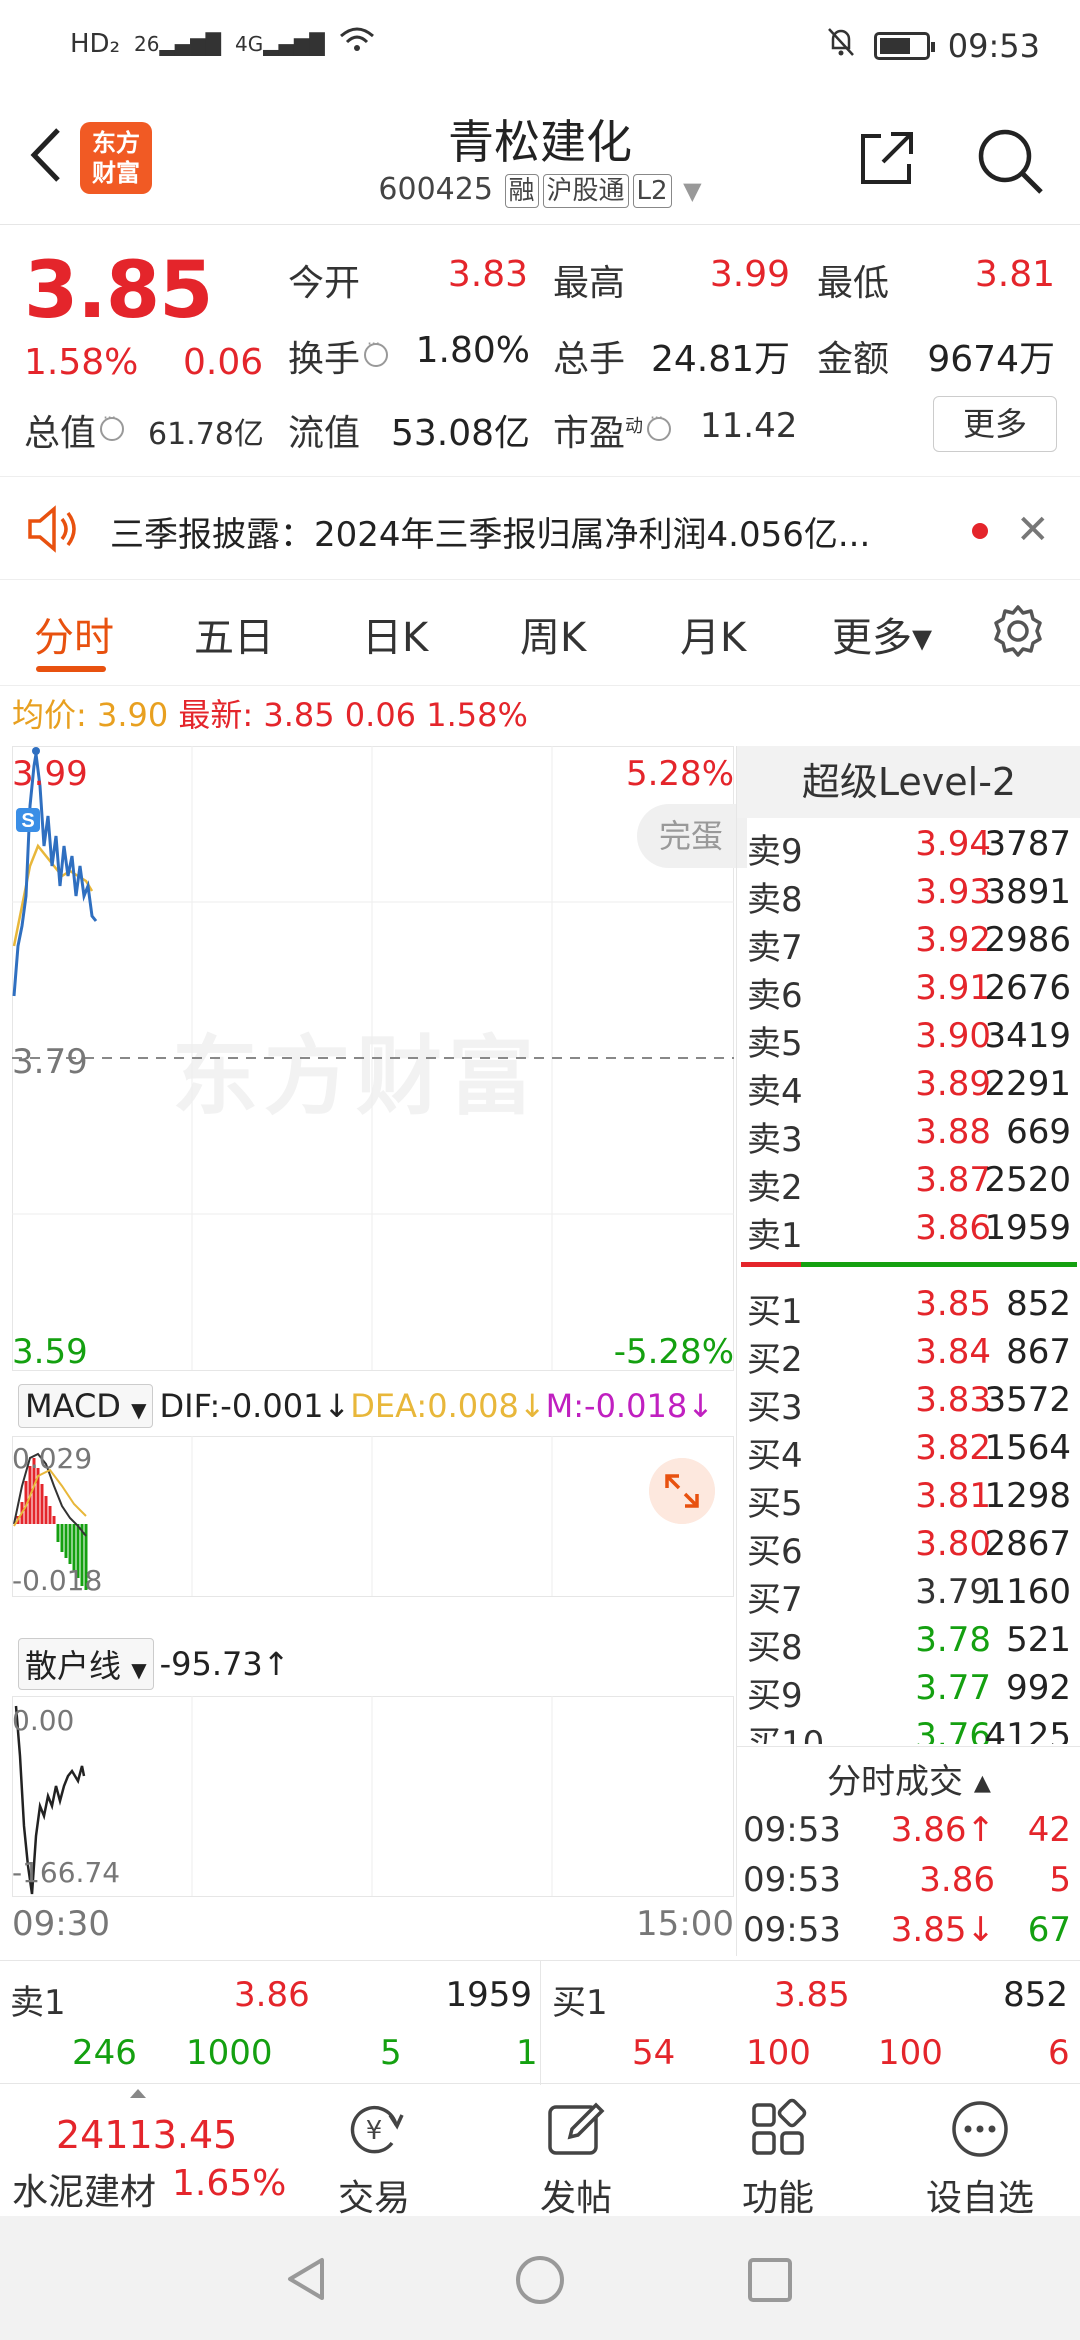 The height and width of the screenshot is (2340, 1080). Describe the element at coordinates (86, 1664) in the screenshot. I see `retail-line-selector: 散户线 ▼` at that location.